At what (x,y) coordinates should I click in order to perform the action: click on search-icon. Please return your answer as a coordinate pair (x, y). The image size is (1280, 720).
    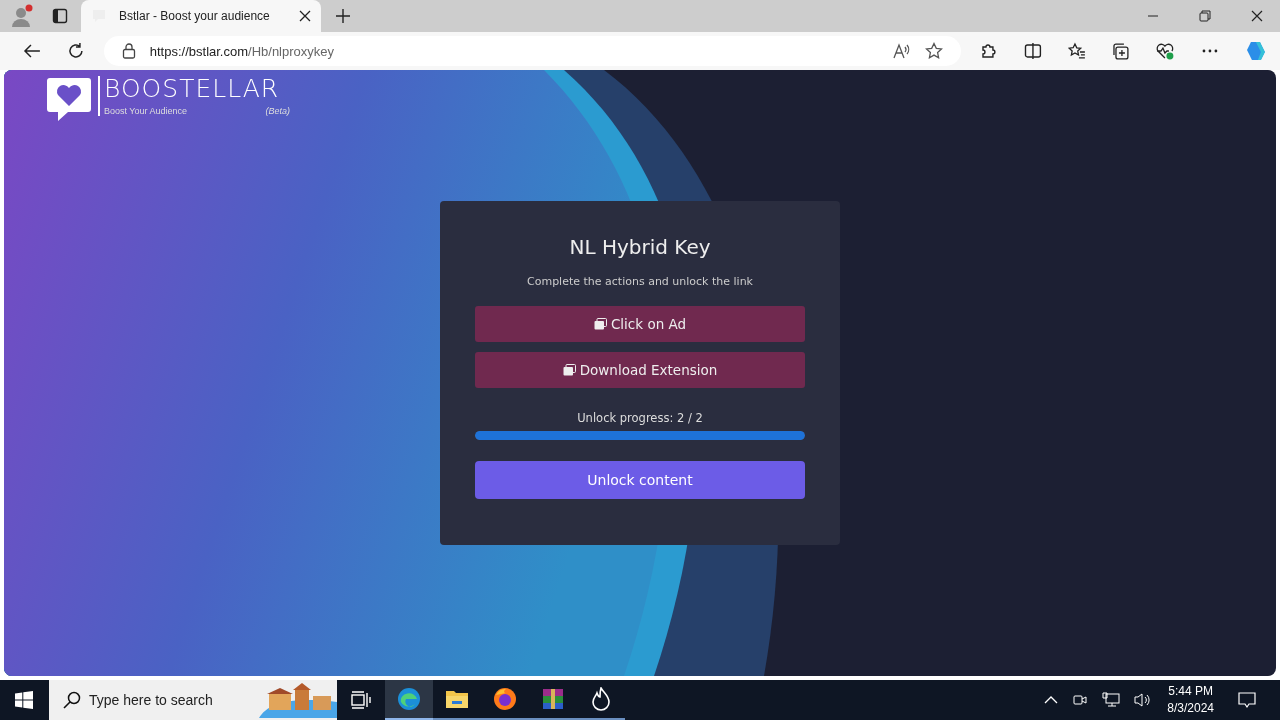
    Looking at the image, I should click on (72, 700).